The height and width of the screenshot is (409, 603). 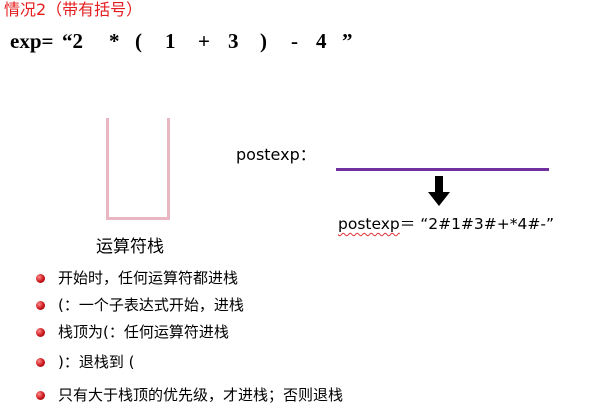 I want to click on expression-token: +, so click(x=204, y=41).